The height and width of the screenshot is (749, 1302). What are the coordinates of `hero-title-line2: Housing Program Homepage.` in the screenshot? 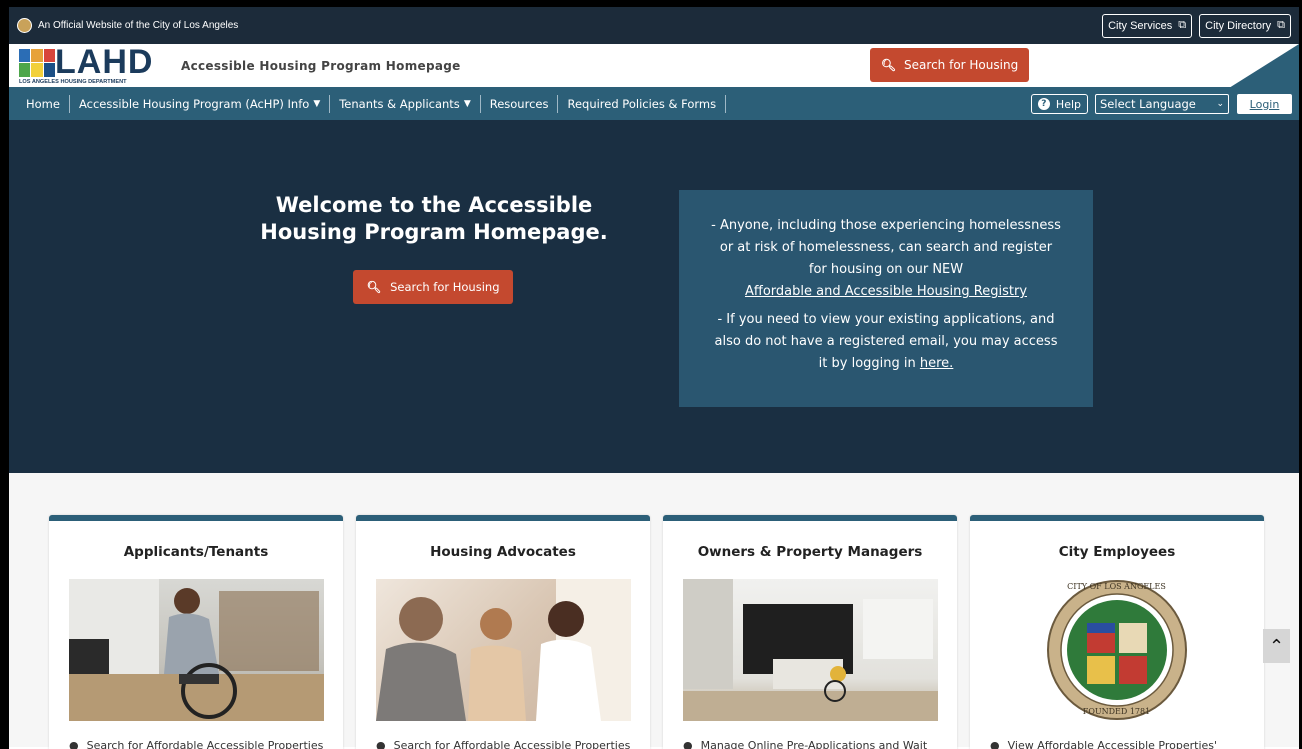 It's located at (434, 232).